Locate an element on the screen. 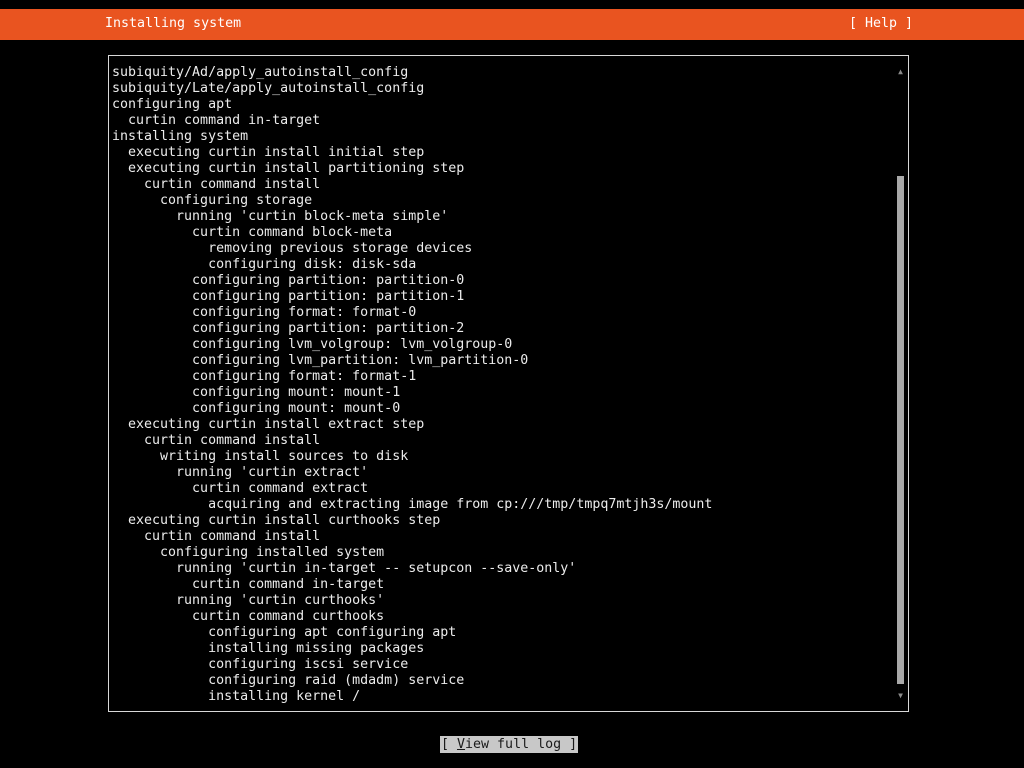 The height and width of the screenshot is (768, 1024). log-line: configuring format: format-1 is located at coordinates (264, 376).